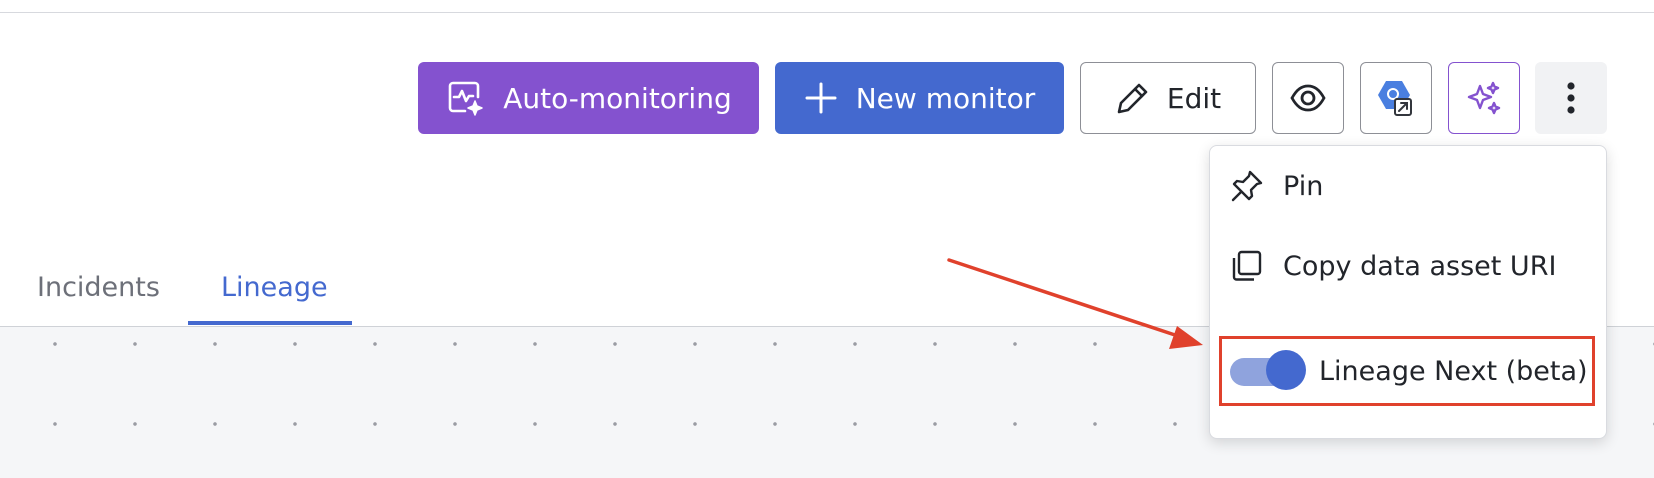  I want to click on menu-item-pin: Pin, so click(1408, 186).